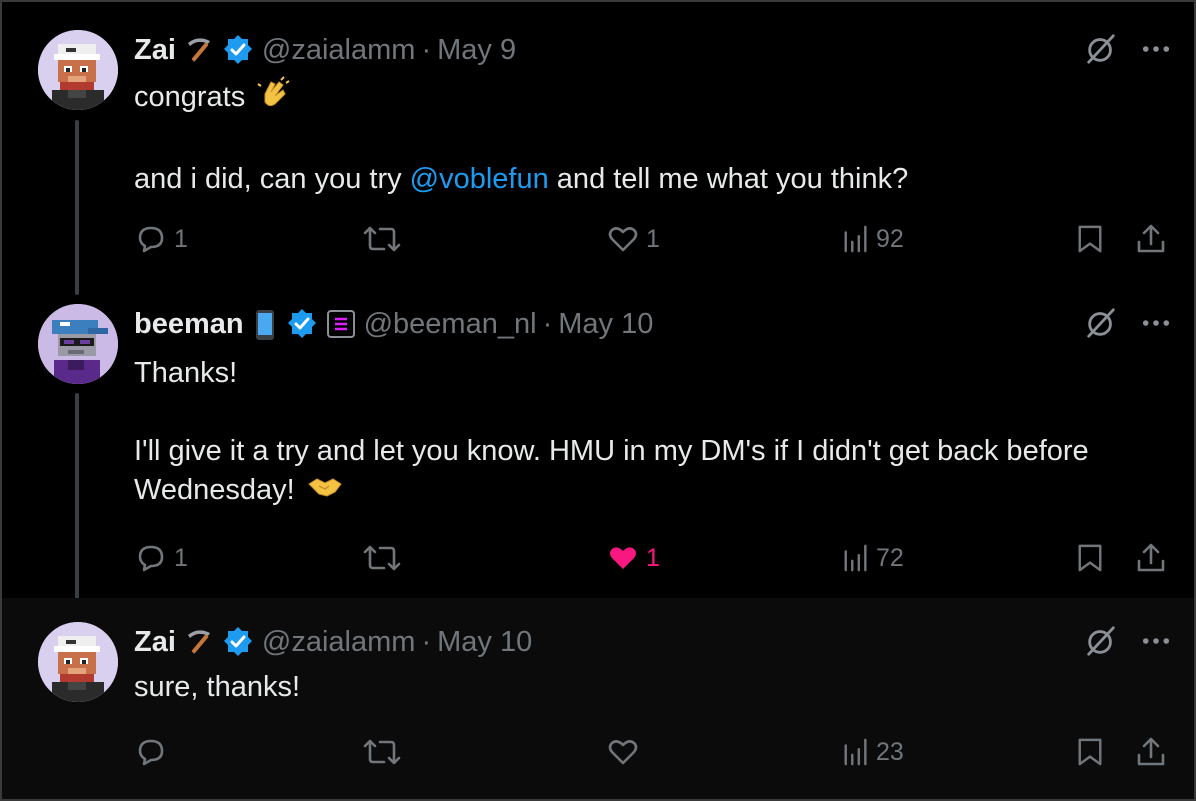 This screenshot has height=801, width=1196. What do you see at coordinates (325, 491) in the screenshot?
I see `handshake-icon` at bounding box center [325, 491].